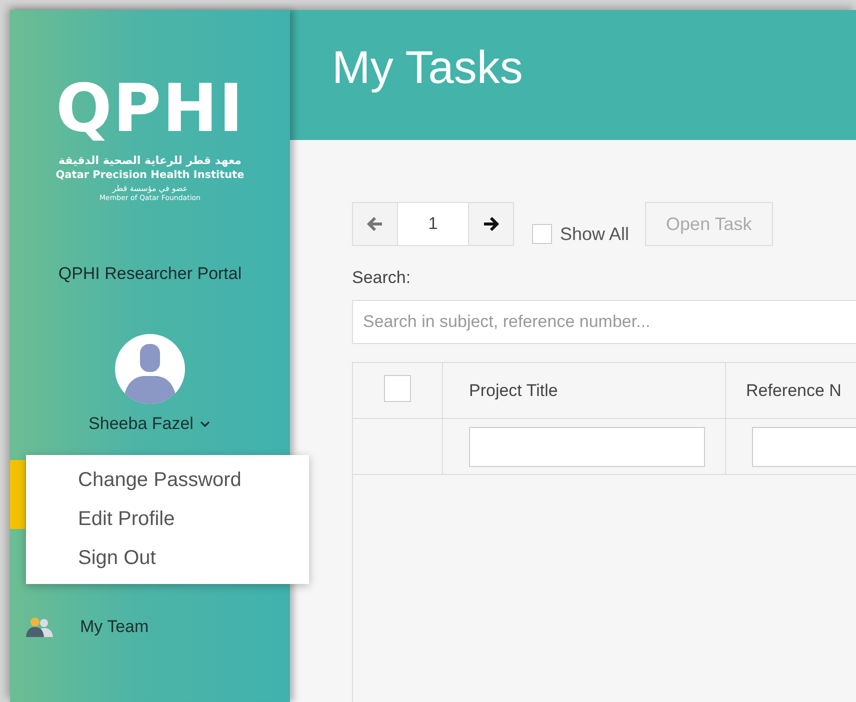  What do you see at coordinates (375, 224) in the screenshot?
I see `left-arrow-icon` at bounding box center [375, 224].